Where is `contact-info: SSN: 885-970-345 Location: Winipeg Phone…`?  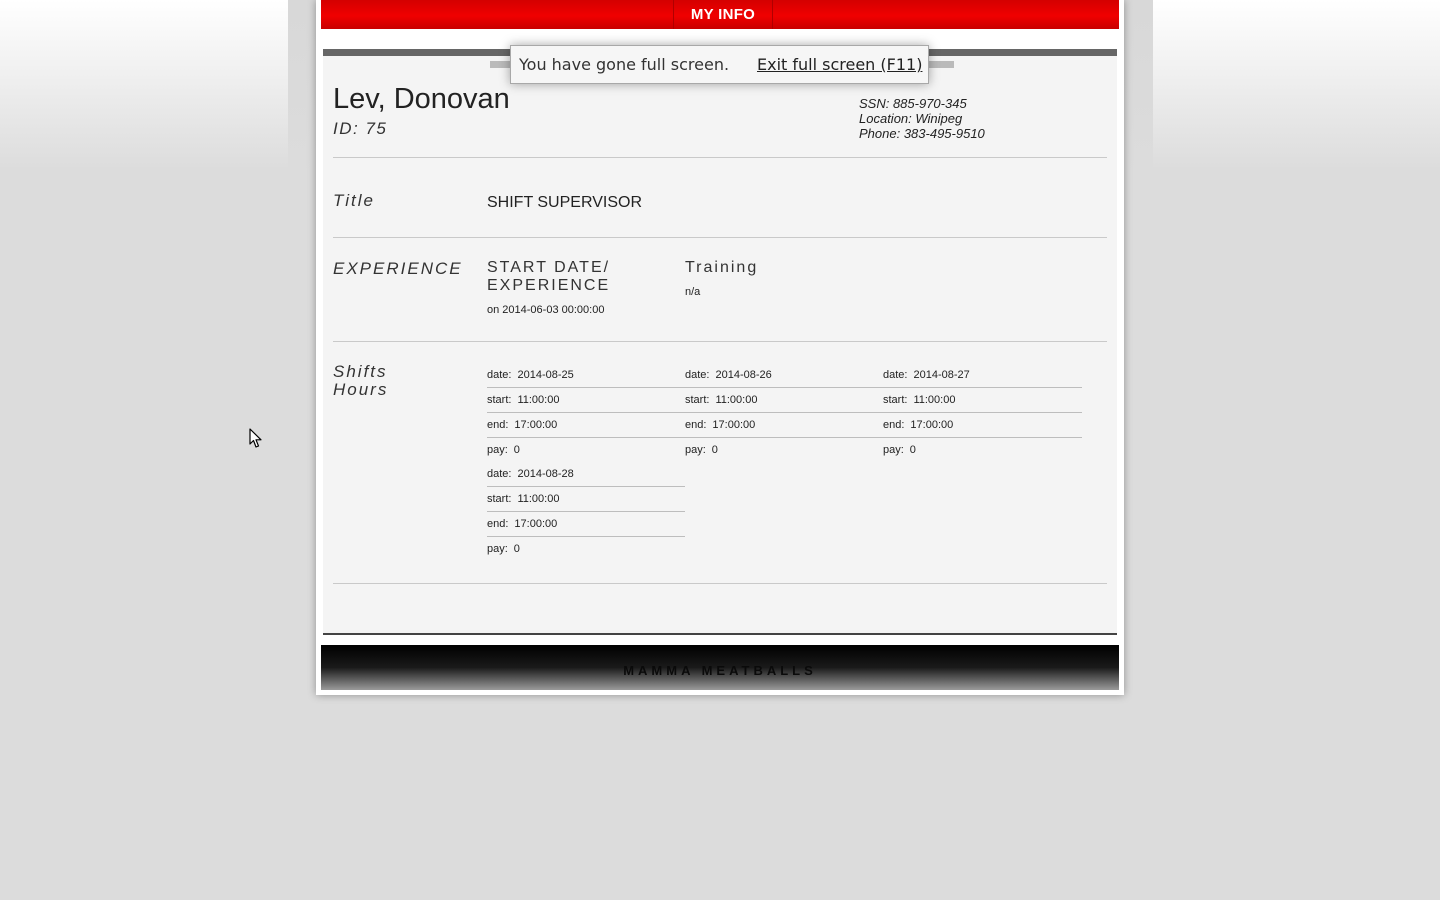
contact-info: SSN: 885-970-345 Location: Winipeg Phone… is located at coordinates (922, 118).